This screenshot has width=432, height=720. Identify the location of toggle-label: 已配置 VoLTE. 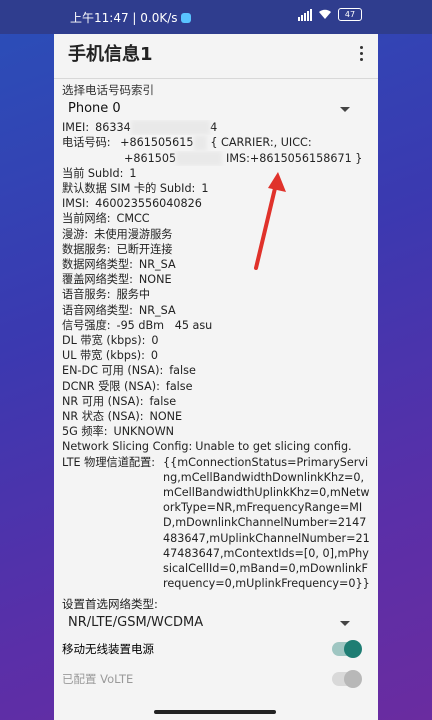
(98, 678).